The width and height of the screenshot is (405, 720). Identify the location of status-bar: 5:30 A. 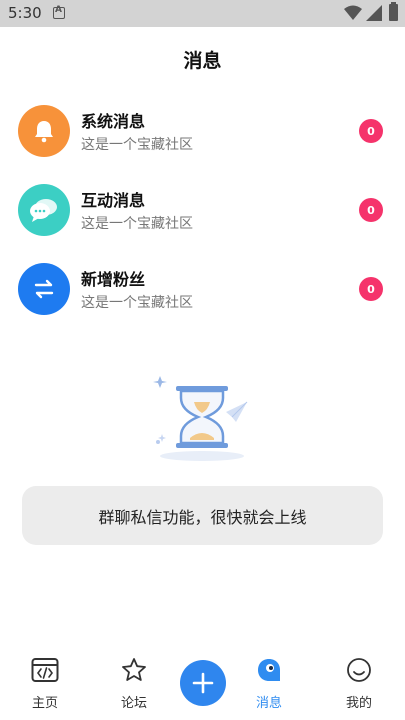
(202, 13).